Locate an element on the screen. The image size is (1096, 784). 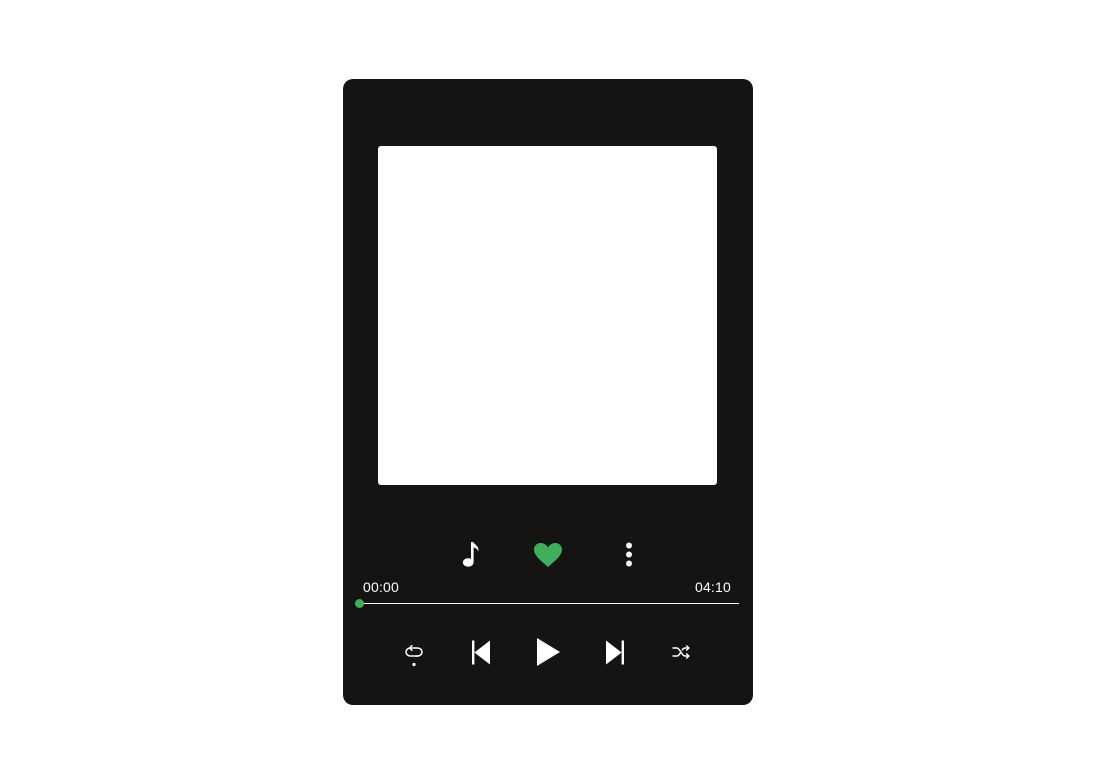
play-icon is located at coordinates (548, 652).